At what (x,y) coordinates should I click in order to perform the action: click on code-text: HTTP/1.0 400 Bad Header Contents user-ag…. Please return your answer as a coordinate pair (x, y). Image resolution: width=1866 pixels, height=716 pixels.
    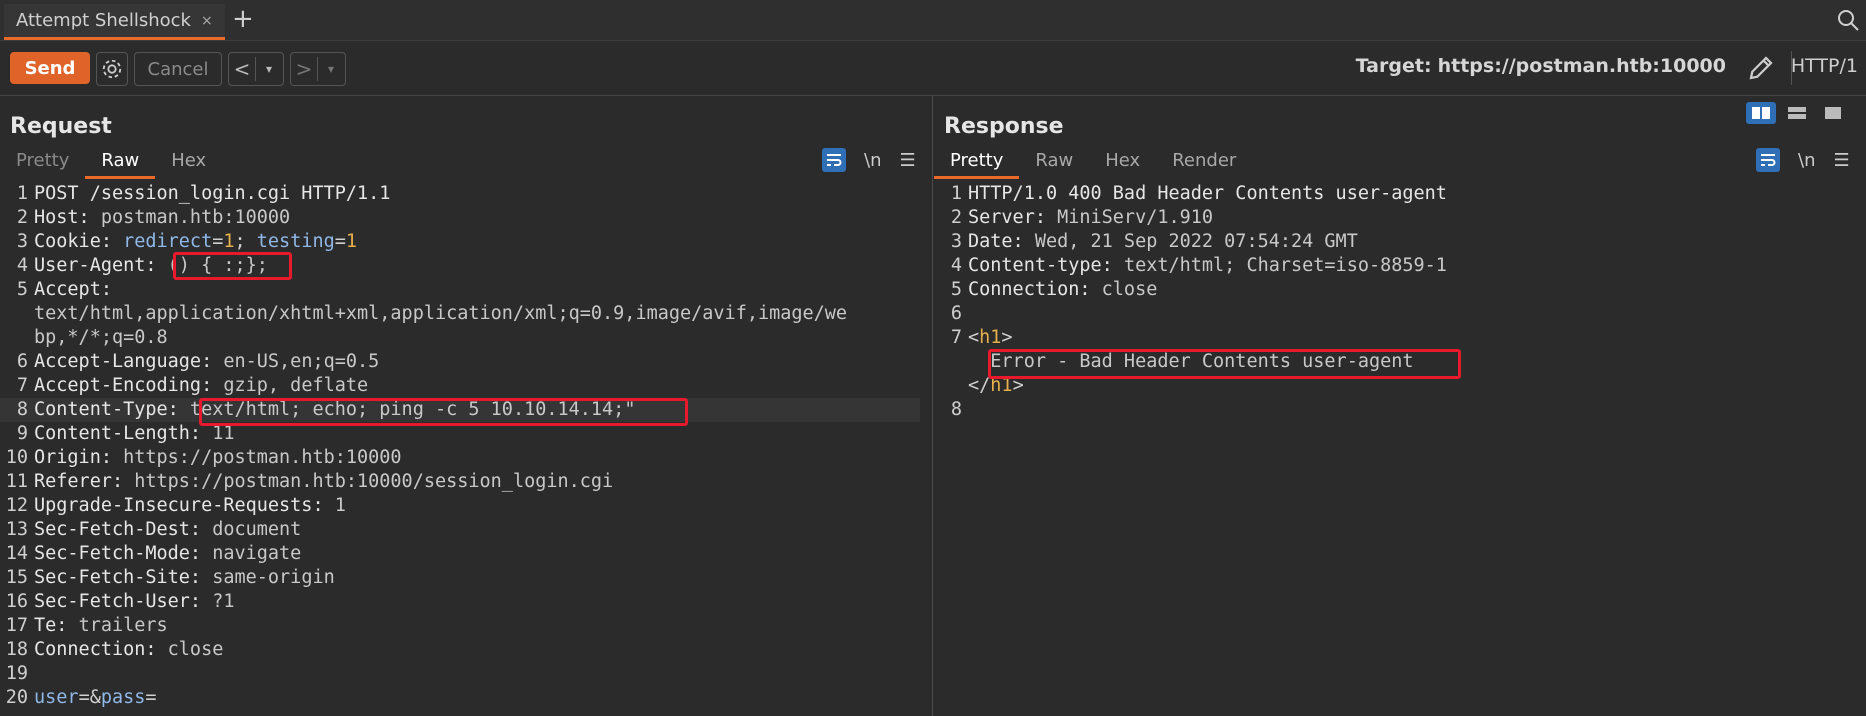
    Looking at the image, I should click on (1207, 193).